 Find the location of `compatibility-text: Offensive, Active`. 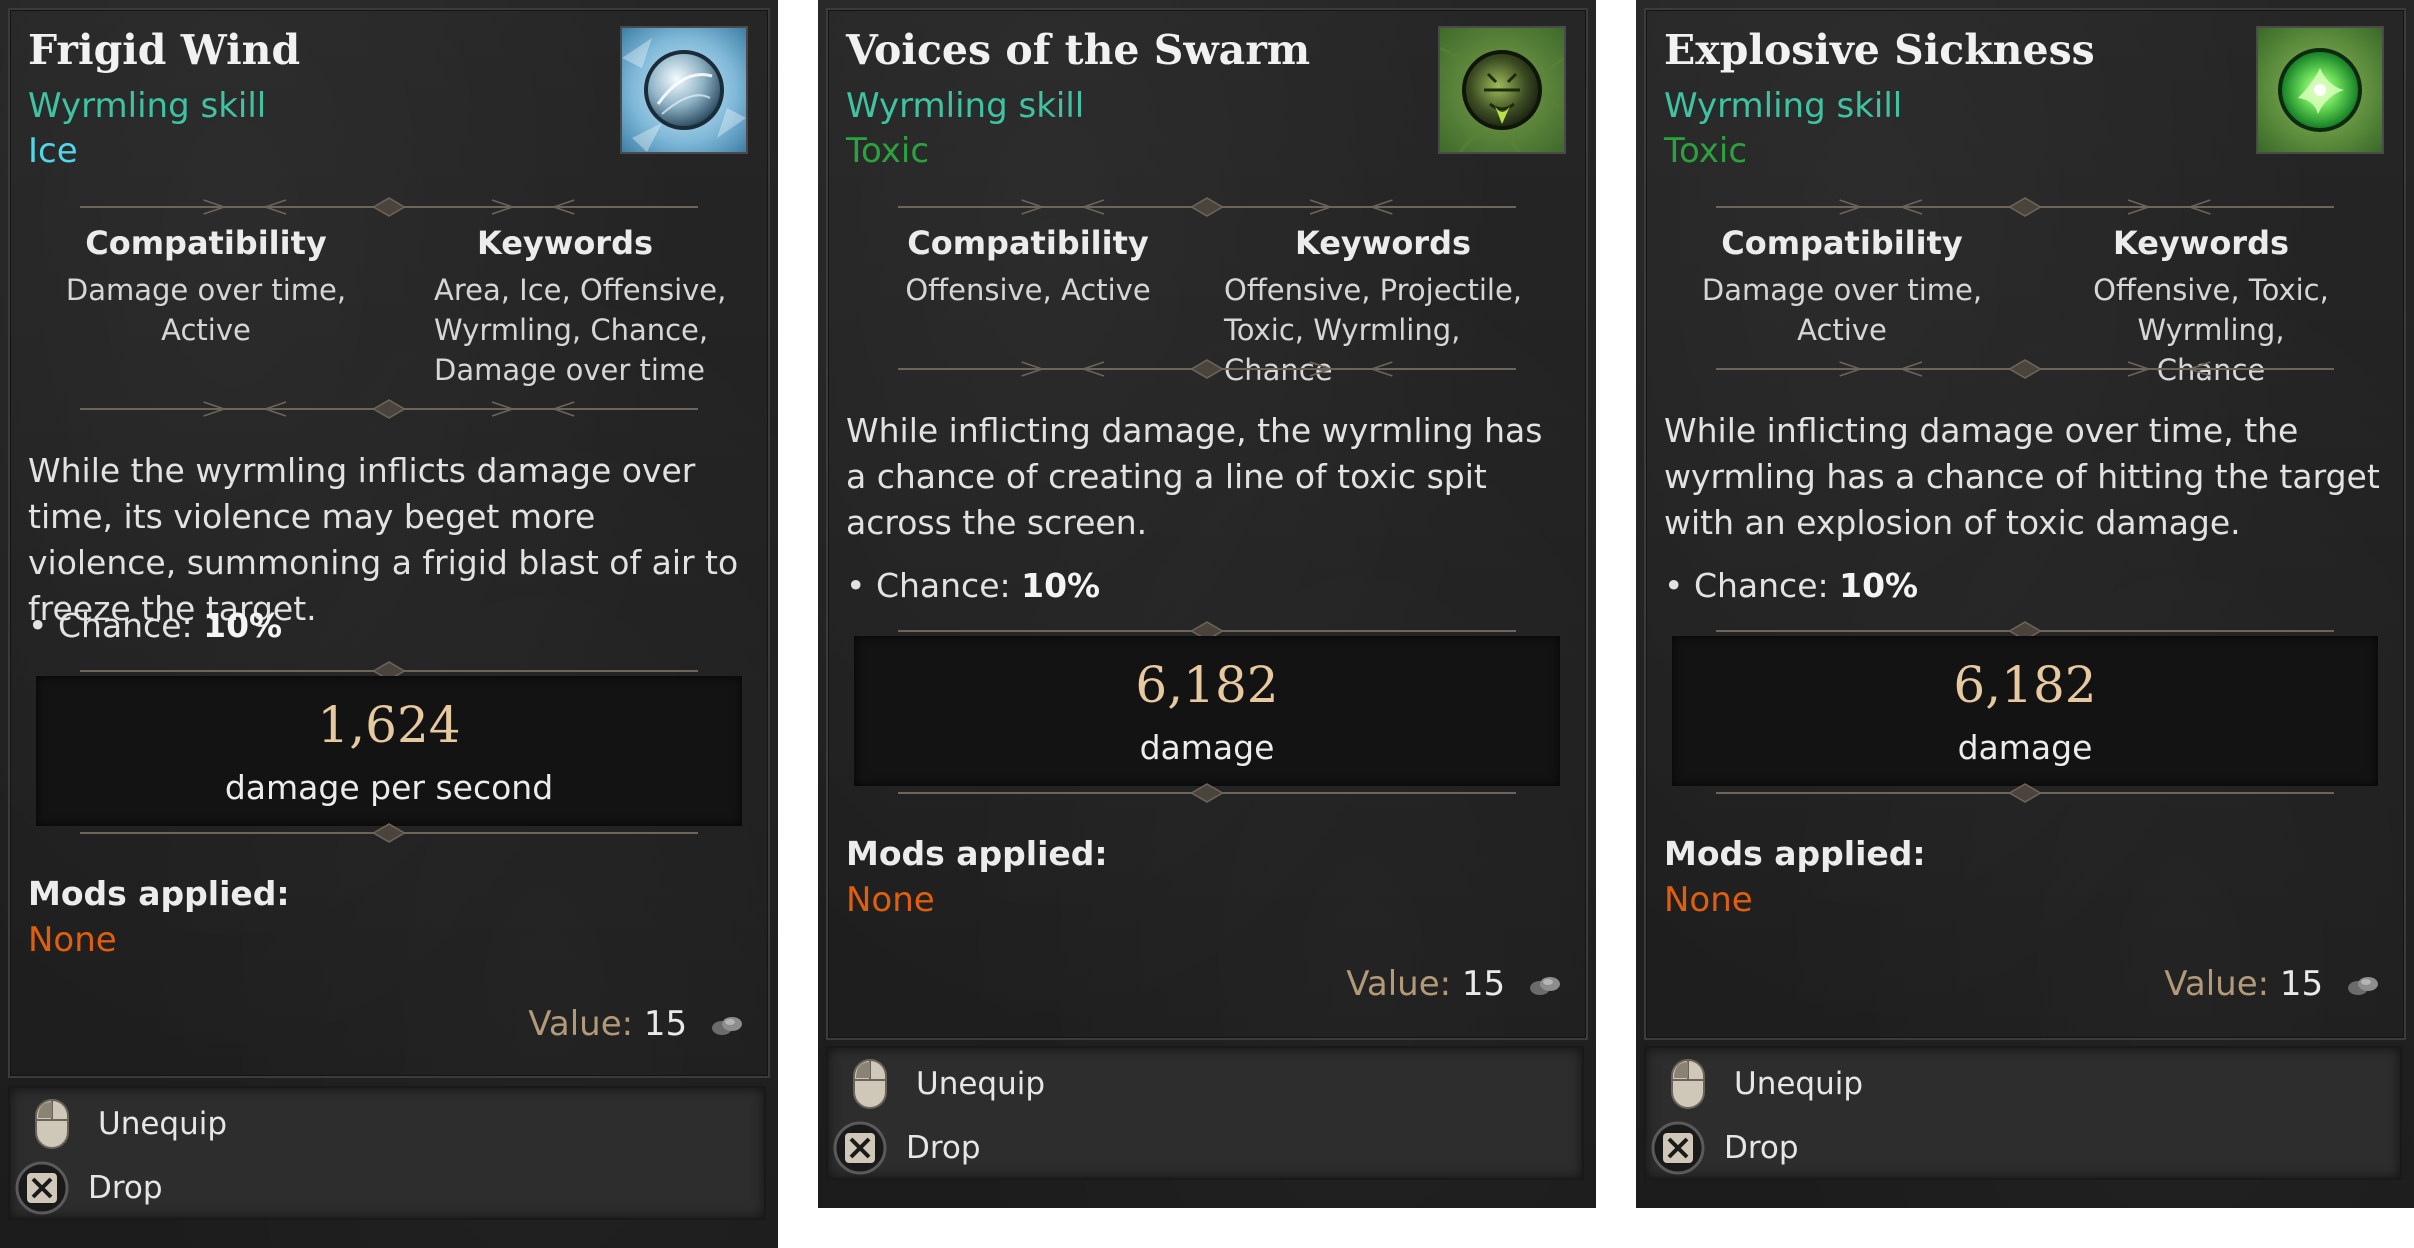

compatibility-text: Offensive, Active is located at coordinates (1028, 290).